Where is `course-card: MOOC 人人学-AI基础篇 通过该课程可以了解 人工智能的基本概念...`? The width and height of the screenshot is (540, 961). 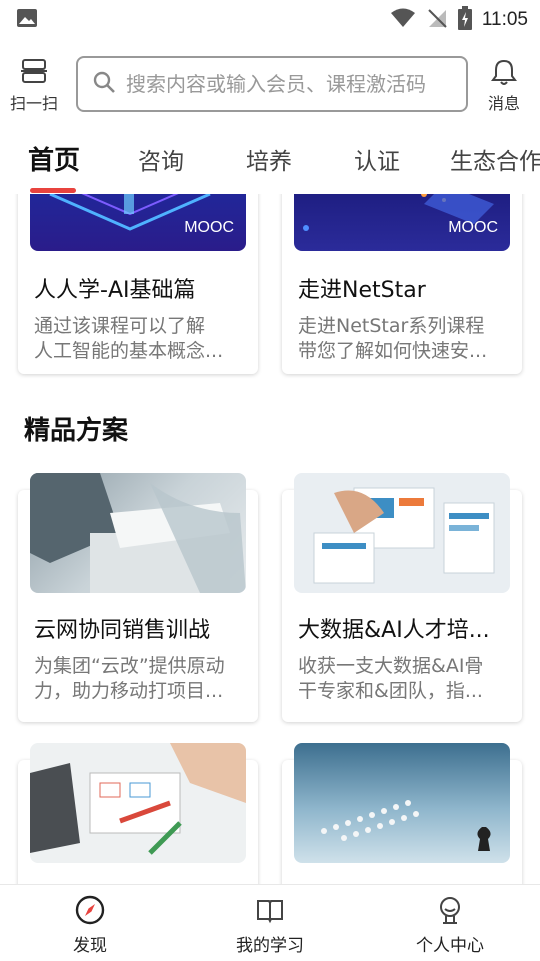
course-card: MOOC 人人学-AI基础篇 通过该课程可以了解 人工智能的基本概念... is located at coordinates (138, 284).